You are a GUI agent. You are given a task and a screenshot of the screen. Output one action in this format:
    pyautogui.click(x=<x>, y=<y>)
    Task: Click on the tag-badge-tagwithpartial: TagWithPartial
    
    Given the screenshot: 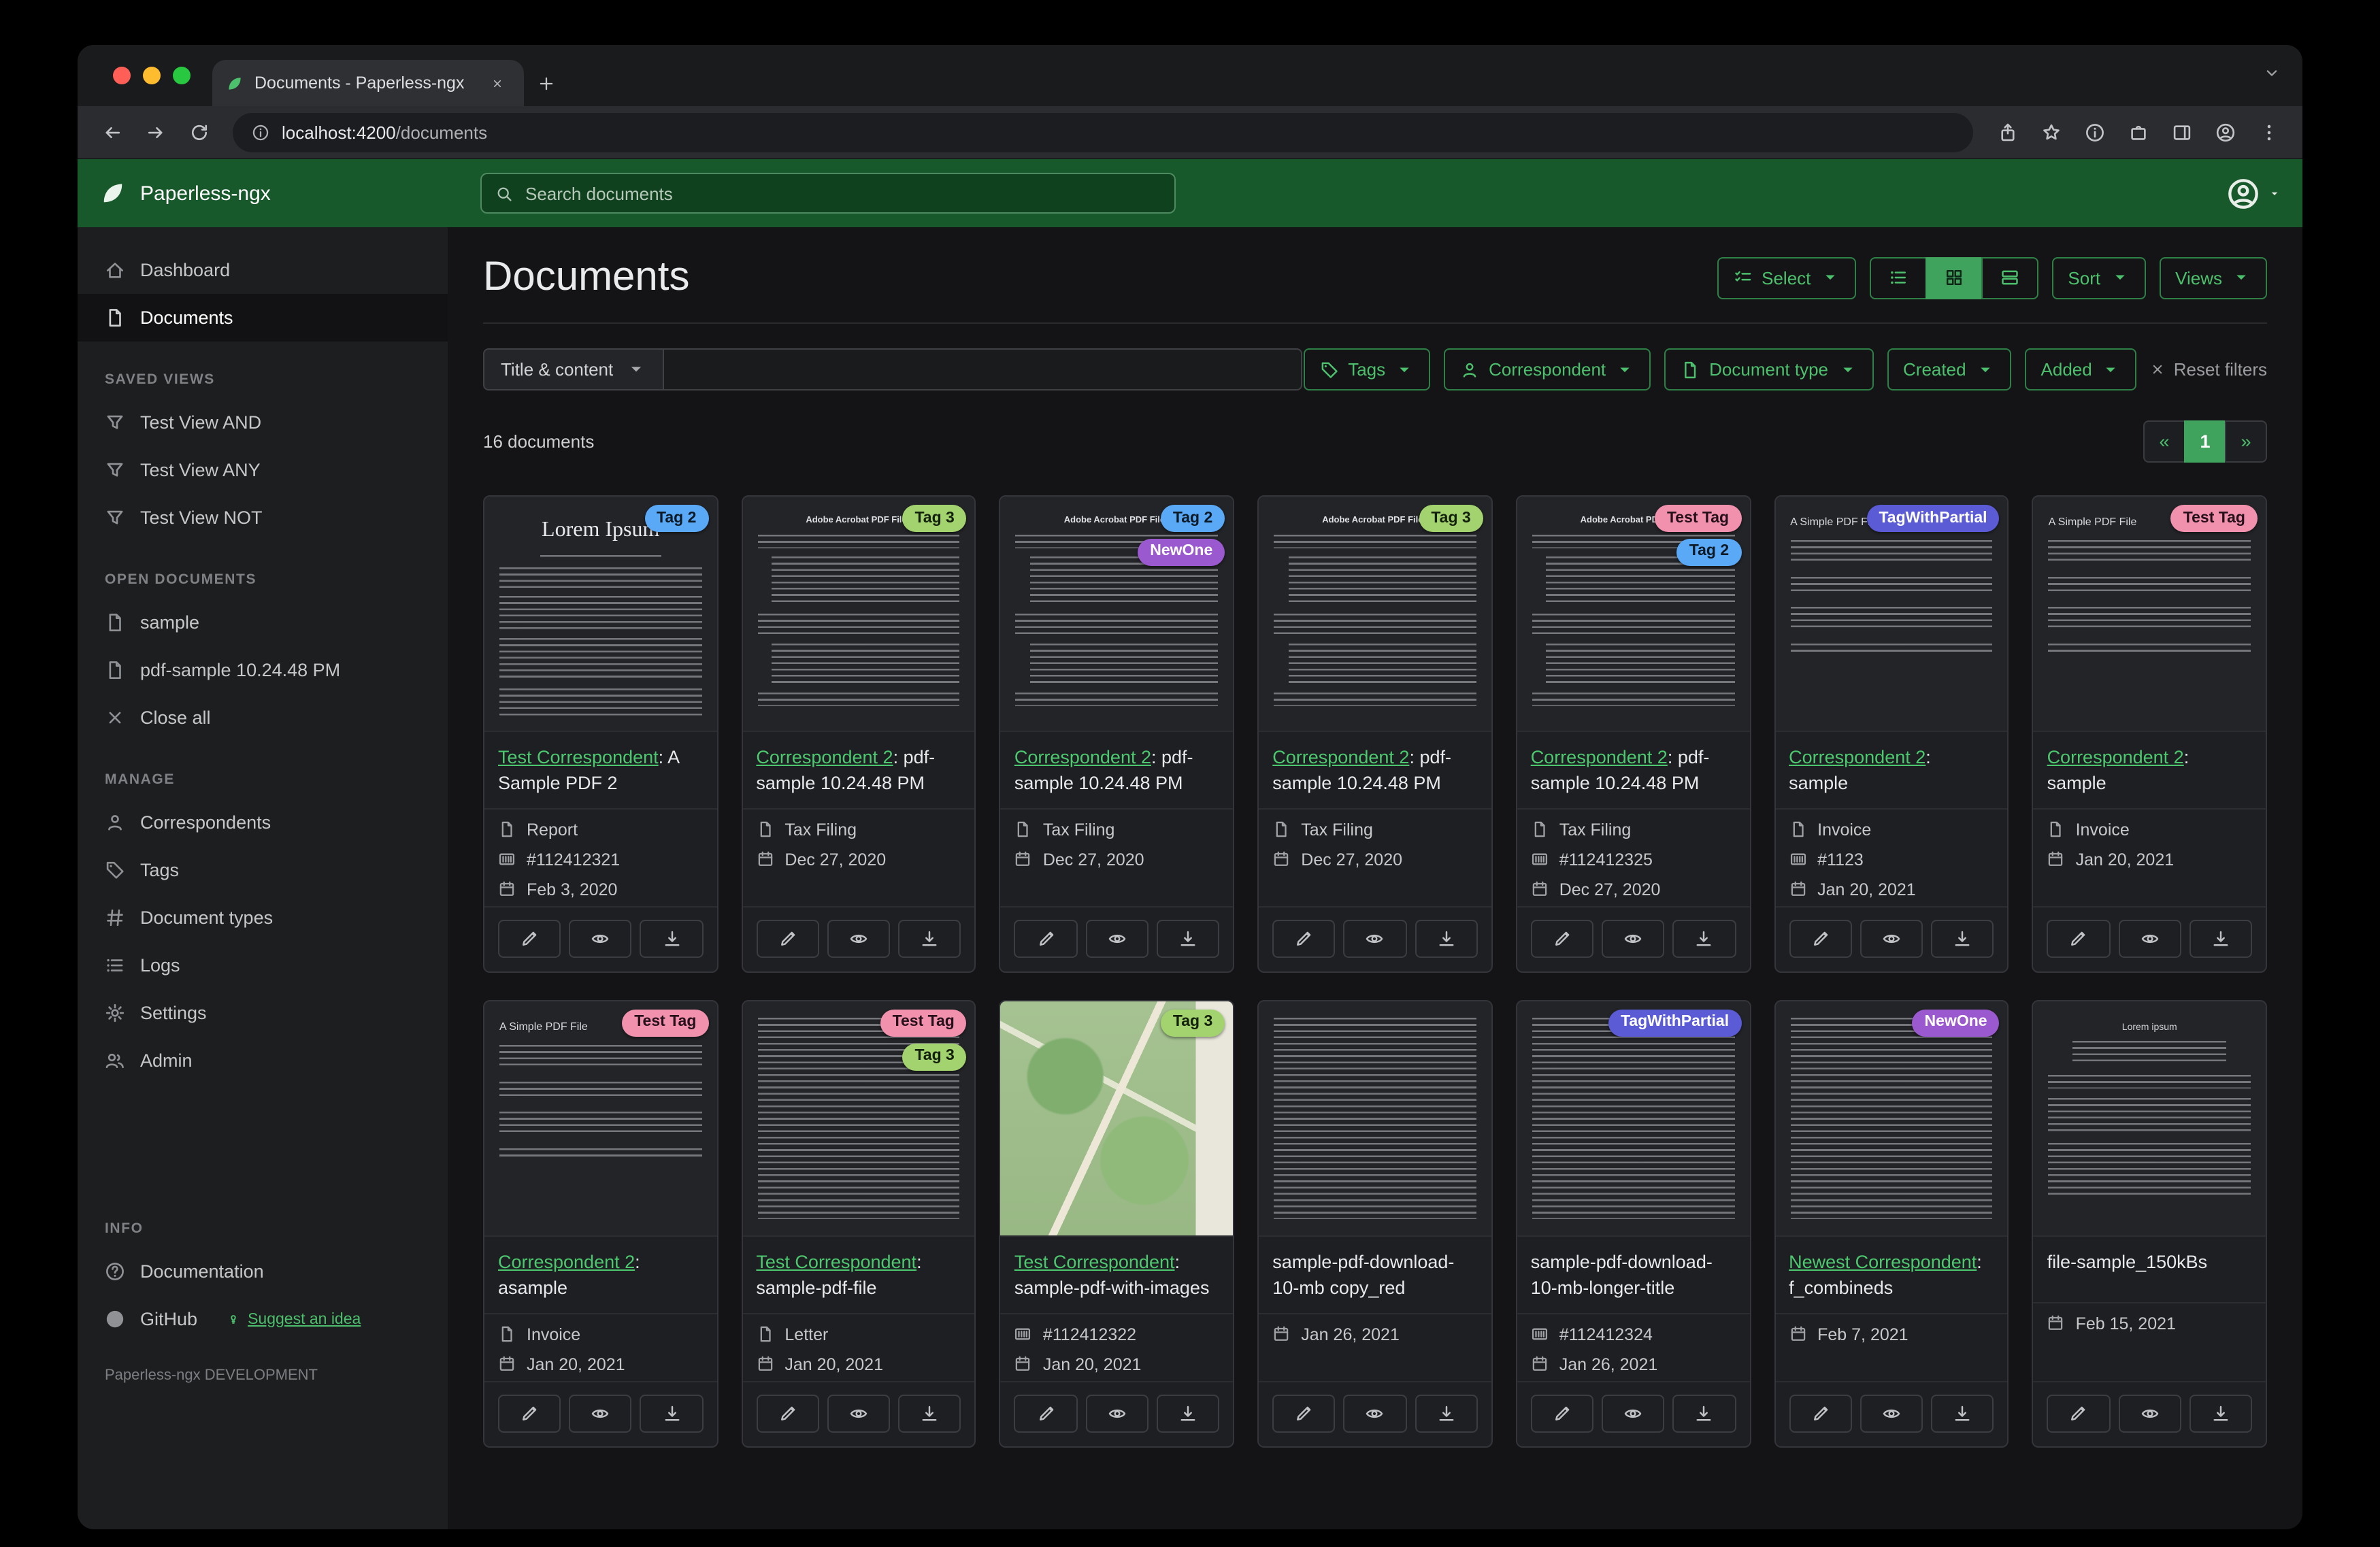 What is the action you would take?
    pyautogui.click(x=1933, y=519)
    